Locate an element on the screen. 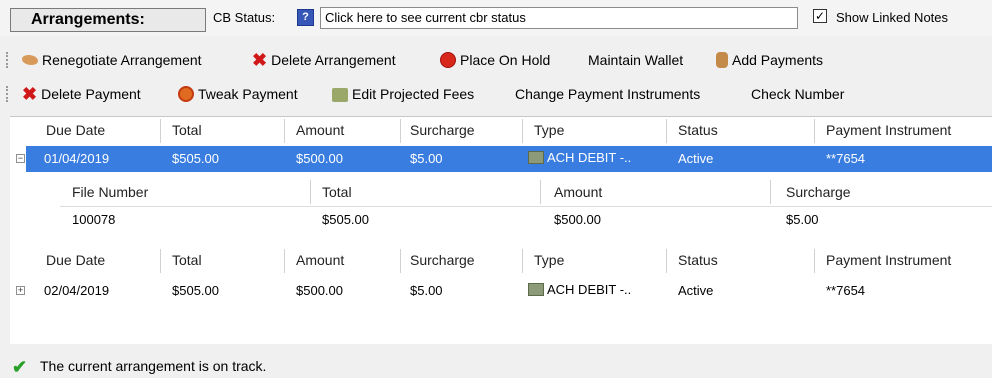 The height and width of the screenshot is (378, 992). sub-surcharge-cell: $5.00 is located at coordinates (802, 219).